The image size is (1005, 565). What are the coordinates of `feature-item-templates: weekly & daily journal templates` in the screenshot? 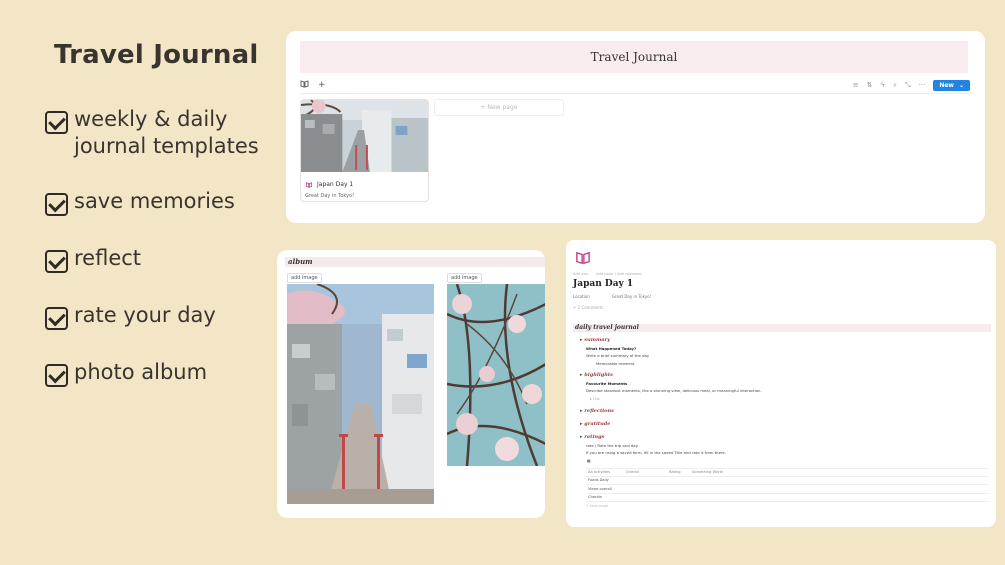 It's located at (152, 133).